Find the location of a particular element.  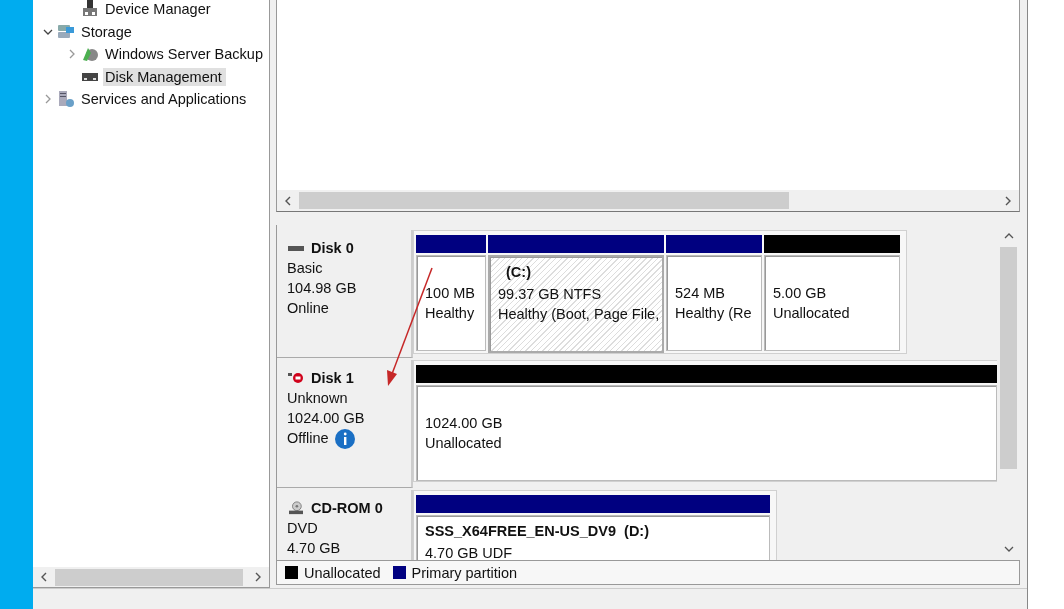

partition-block: (C:) 99.37 GB NTFS Healthy (Boot, Page File, is located at coordinates (576, 304).